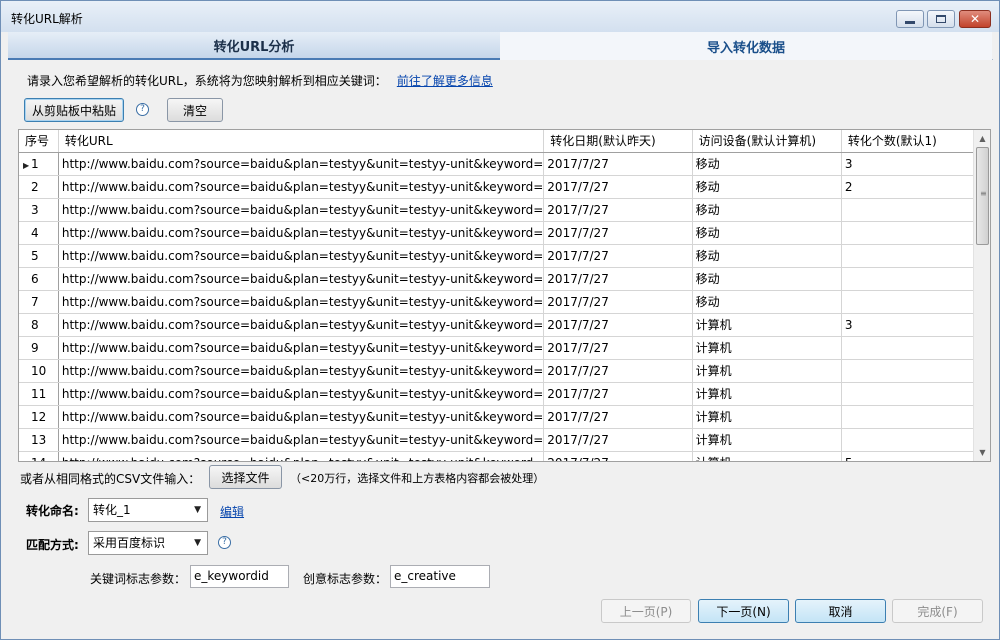 The image size is (1000, 640). What do you see at coordinates (618, 141) in the screenshot?
I see `column-header-date: 转化日期(默认昨天)` at bounding box center [618, 141].